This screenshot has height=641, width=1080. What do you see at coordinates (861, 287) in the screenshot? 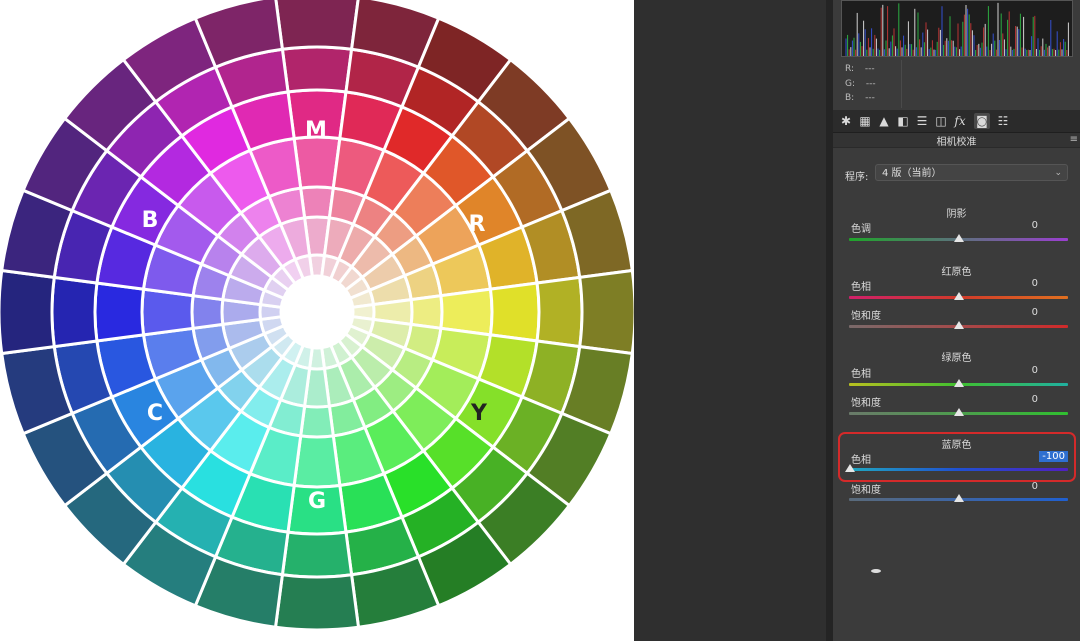
I see `red-hue-label: 色相` at bounding box center [861, 287].